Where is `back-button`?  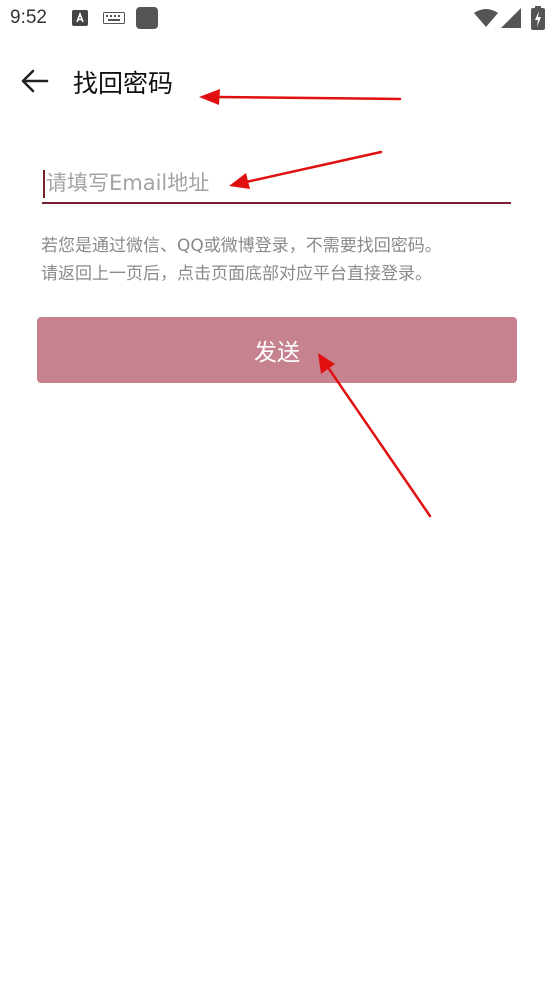 back-button is located at coordinates (35, 81).